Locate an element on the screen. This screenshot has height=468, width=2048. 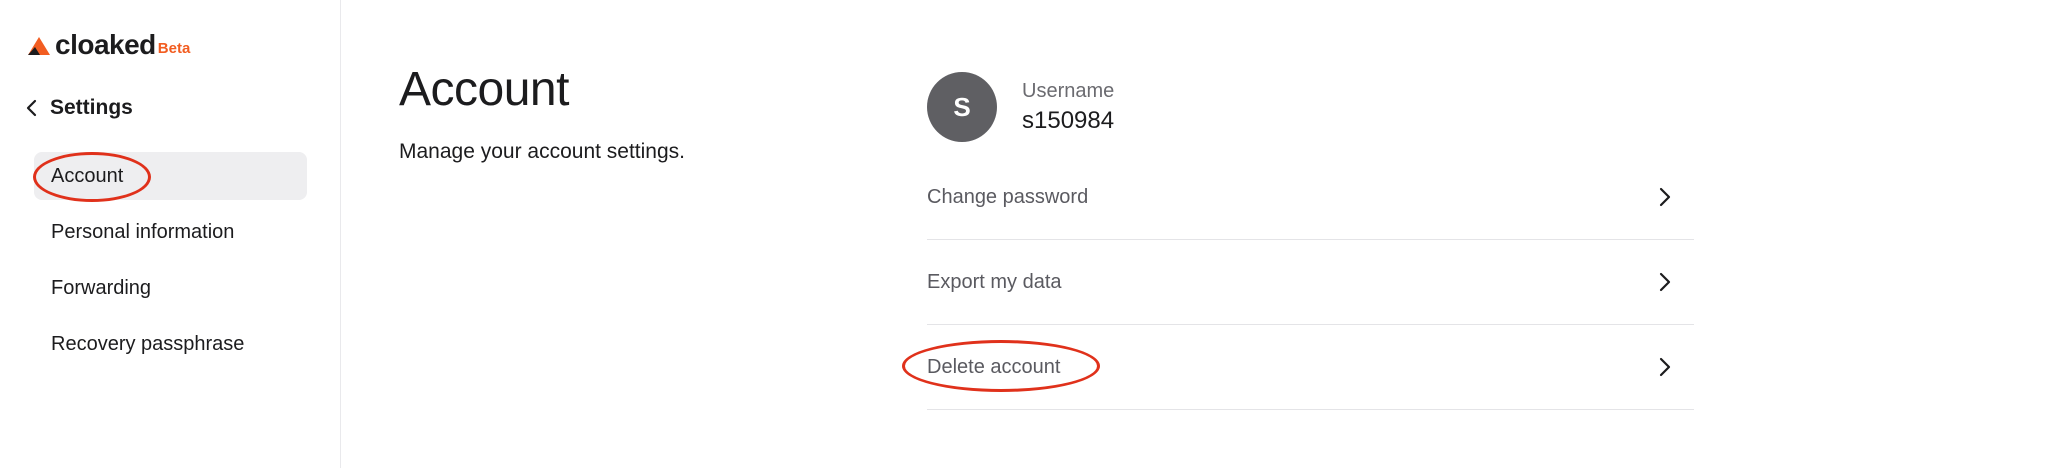
sidebar-item-recovery-passphrase: Recovery passphrase is located at coordinates (170, 344).